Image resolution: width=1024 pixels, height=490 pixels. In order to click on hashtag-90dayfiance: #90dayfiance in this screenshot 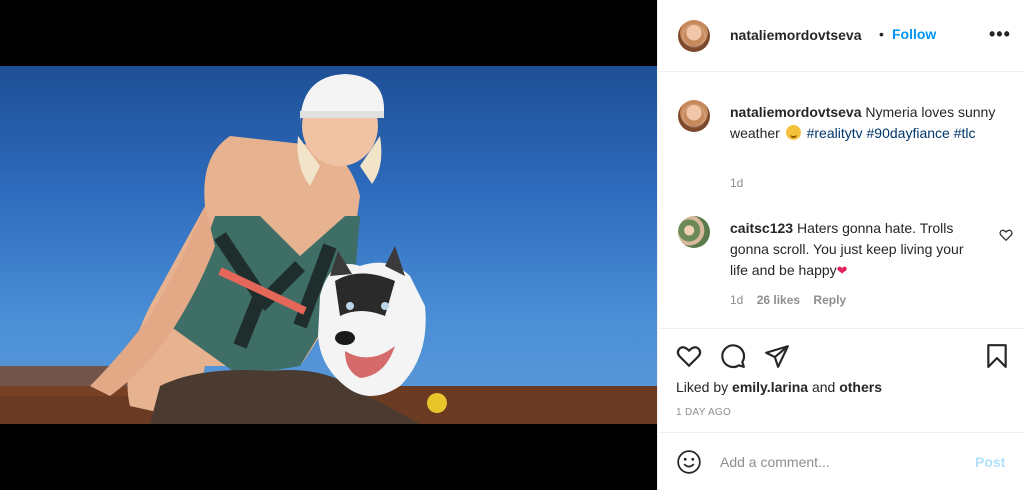, I will do `click(908, 133)`.